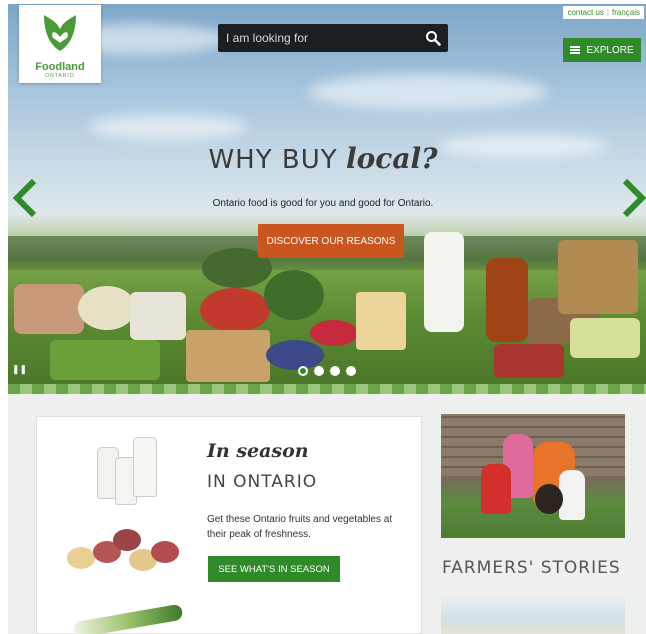  What do you see at coordinates (294, 295) in the screenshot?
I see `greens-image` at bounding box center [294, 295].